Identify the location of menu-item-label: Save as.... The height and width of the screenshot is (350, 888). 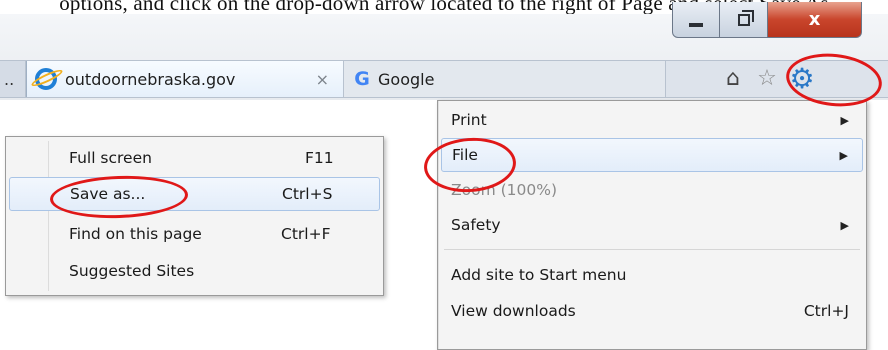
(108, 194).